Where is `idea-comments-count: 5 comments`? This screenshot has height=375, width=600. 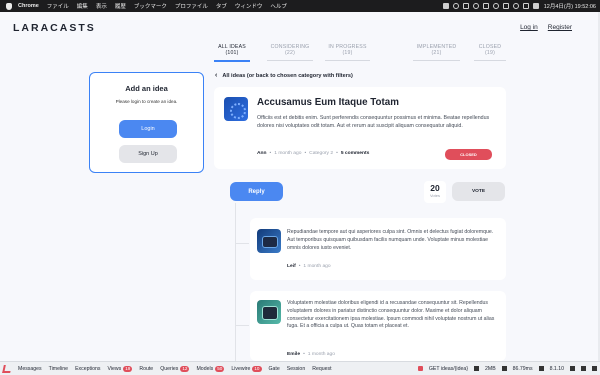
idea-comments-count: 5 comments is located at coordinates (355, 153).